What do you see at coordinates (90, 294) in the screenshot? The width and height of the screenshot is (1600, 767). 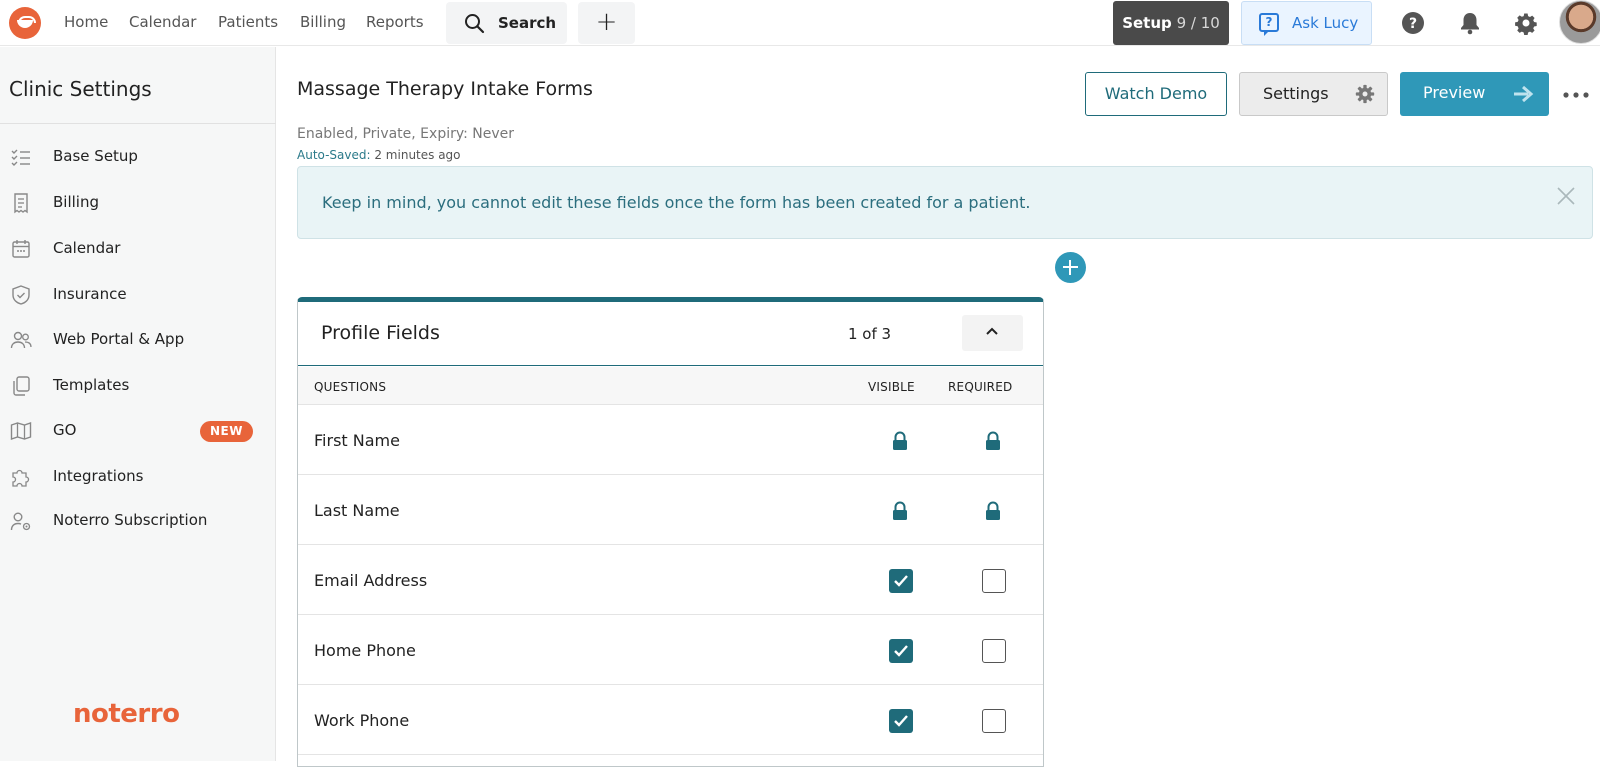 I see `sidebar-item-label: Insurance` at bounding box center [90, 294].